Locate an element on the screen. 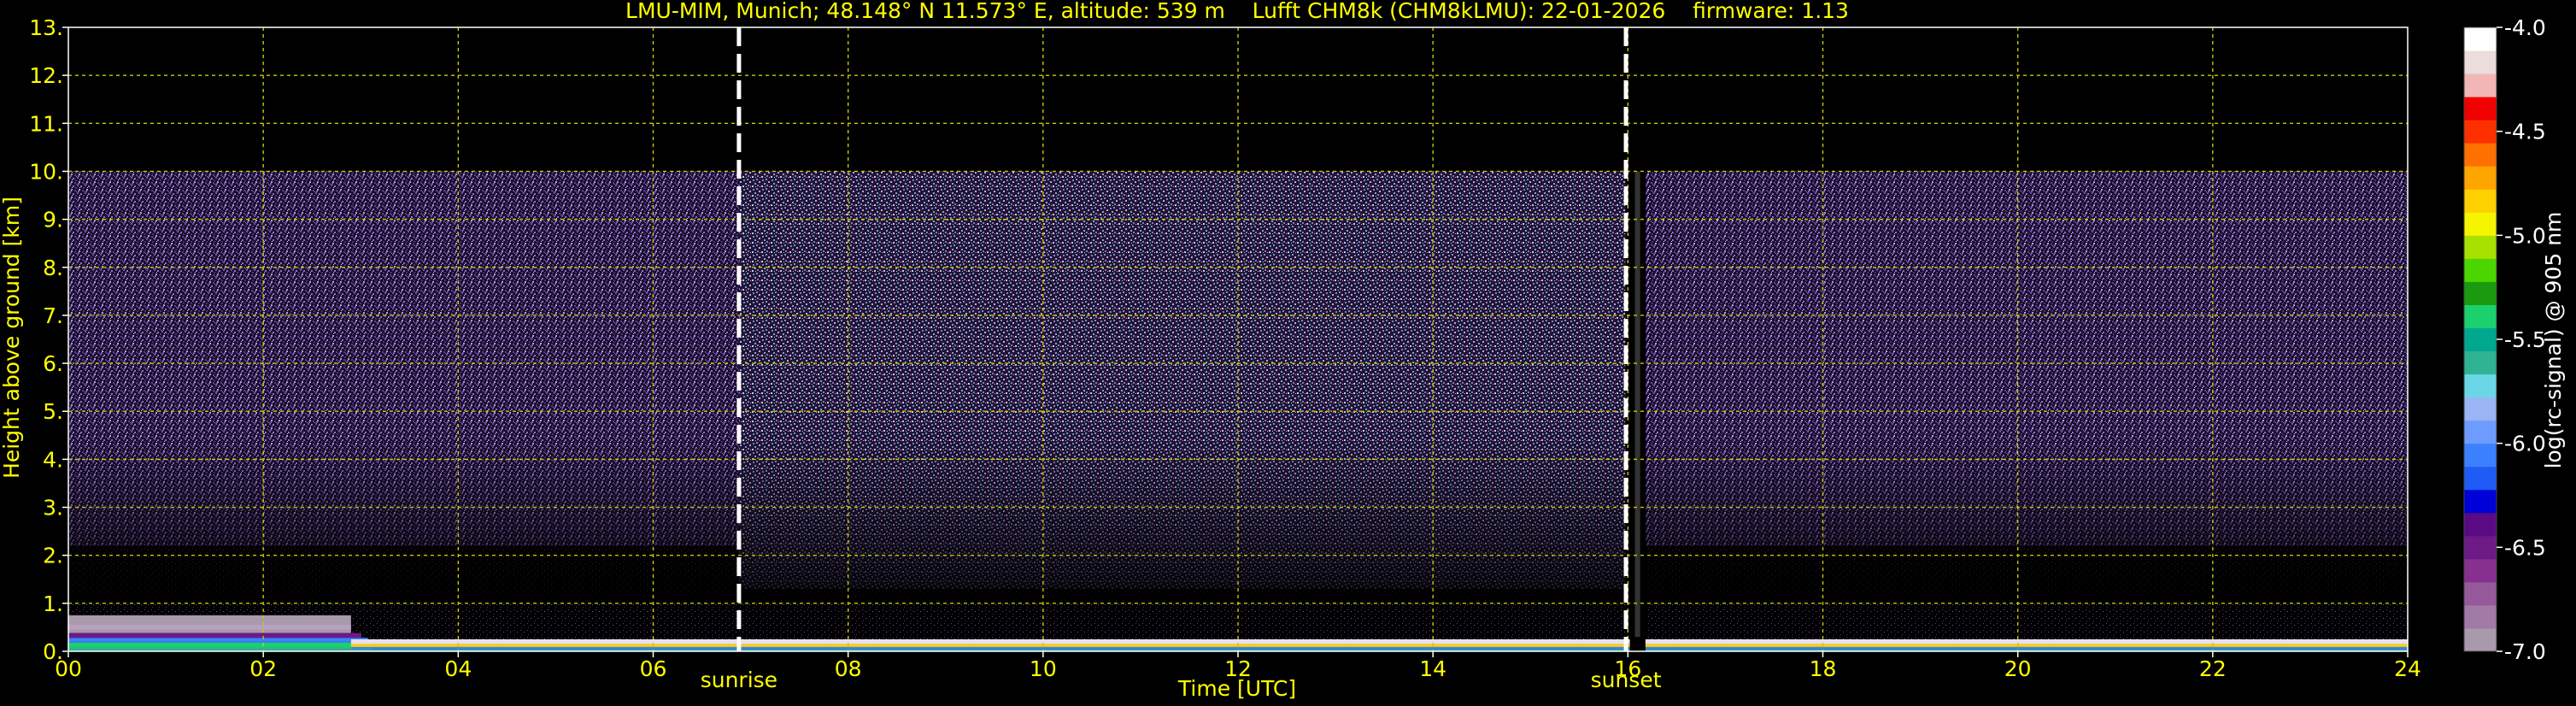 This screenshot has width=2576, height=706. x-tick-label: 02 is located at coordinates (263, 668).